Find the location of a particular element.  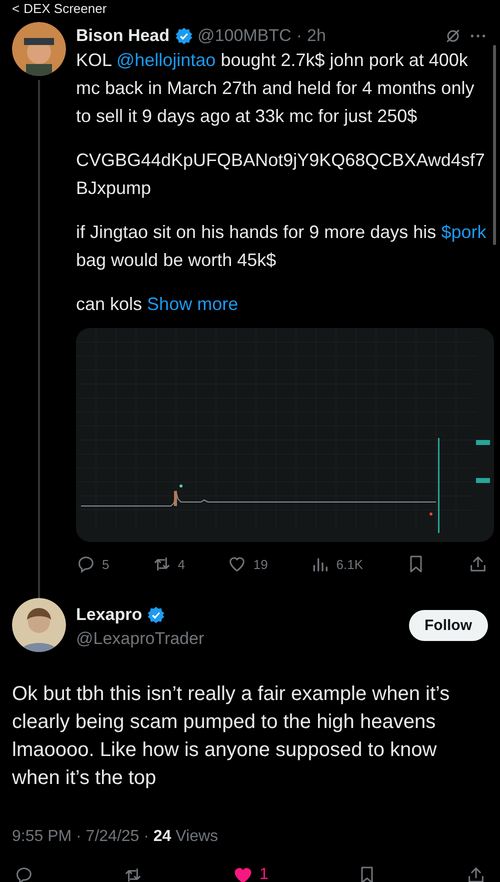

reply-text: Ok but tbh this isn’t really a fair example when it’s clearly being scam pumped to the high heavens lmaoooo. Like how is anyone supposed to know when it’s the top is located at coordinates (231, 736).